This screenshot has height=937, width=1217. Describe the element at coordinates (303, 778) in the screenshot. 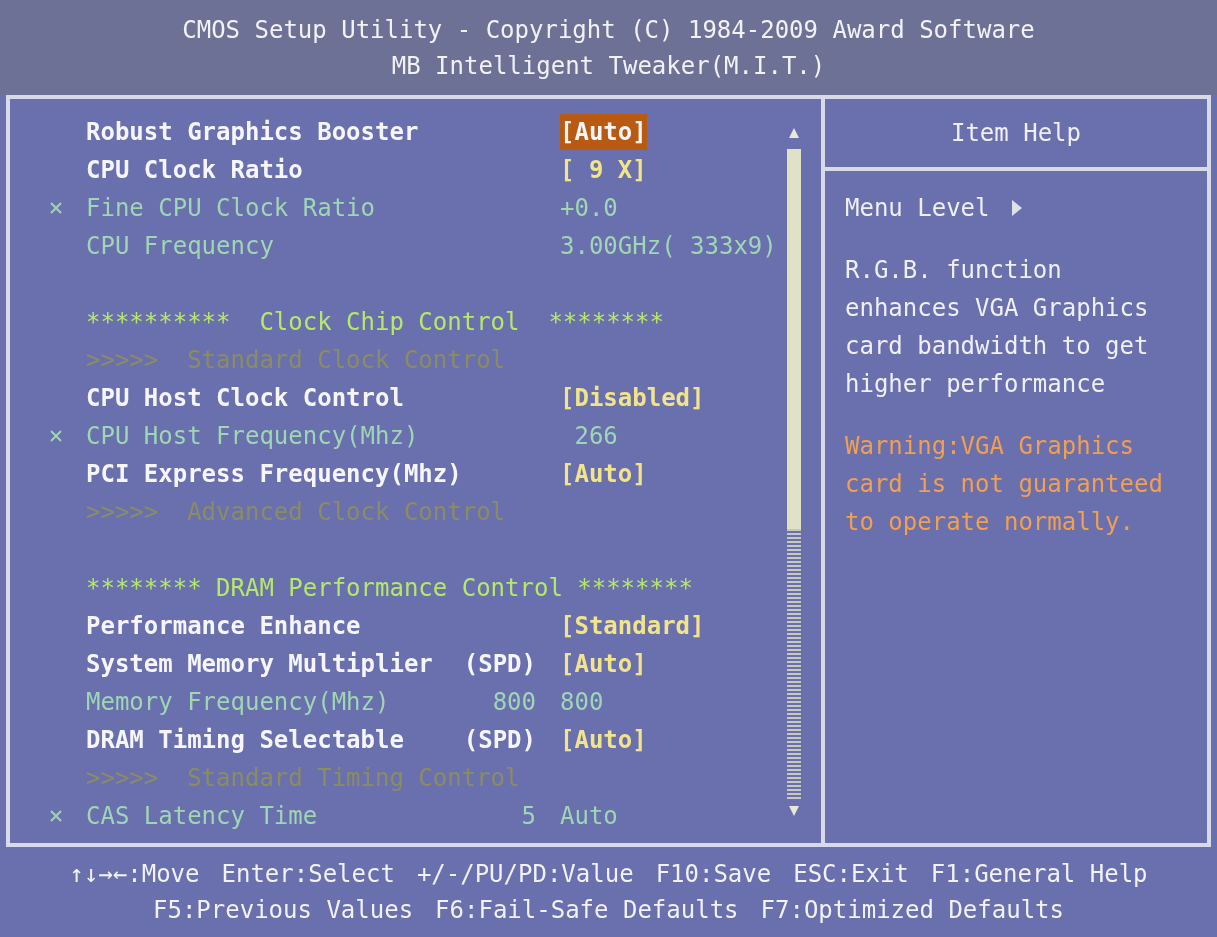

I see `section-header: >>>>> Standard Timing Control` at that location.